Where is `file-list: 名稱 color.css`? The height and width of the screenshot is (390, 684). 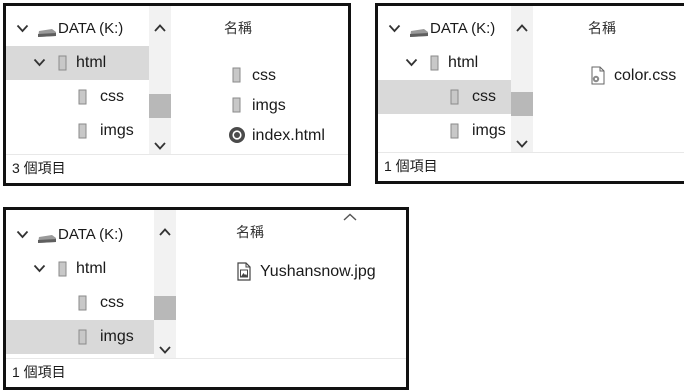 file-list: 名稱 color.css is located at coordinates (611, 79).